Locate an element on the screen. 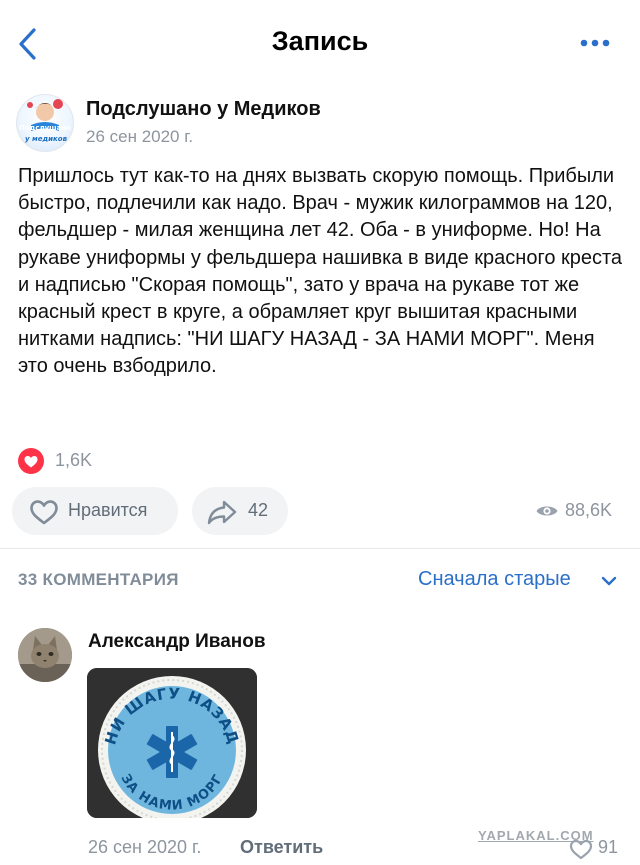 Image resolution: width=640 pixels, height=865 pixels. comment-date: 26 сен 2020 г. is located at coordinates (145, 847).